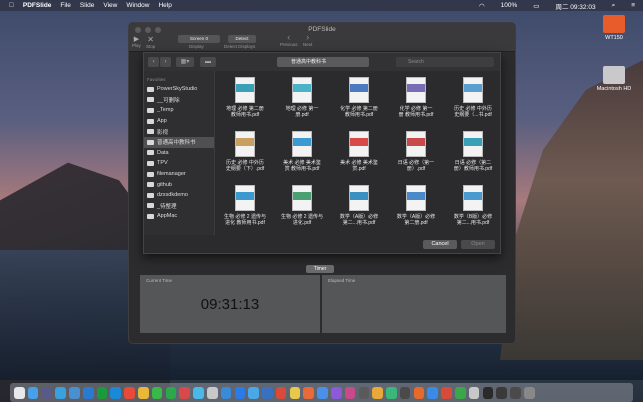  What do you see at coordinates (289, 39) in the screenshot?
I see `previous-button: ‹ Previous` at bounding box center [289, 39].